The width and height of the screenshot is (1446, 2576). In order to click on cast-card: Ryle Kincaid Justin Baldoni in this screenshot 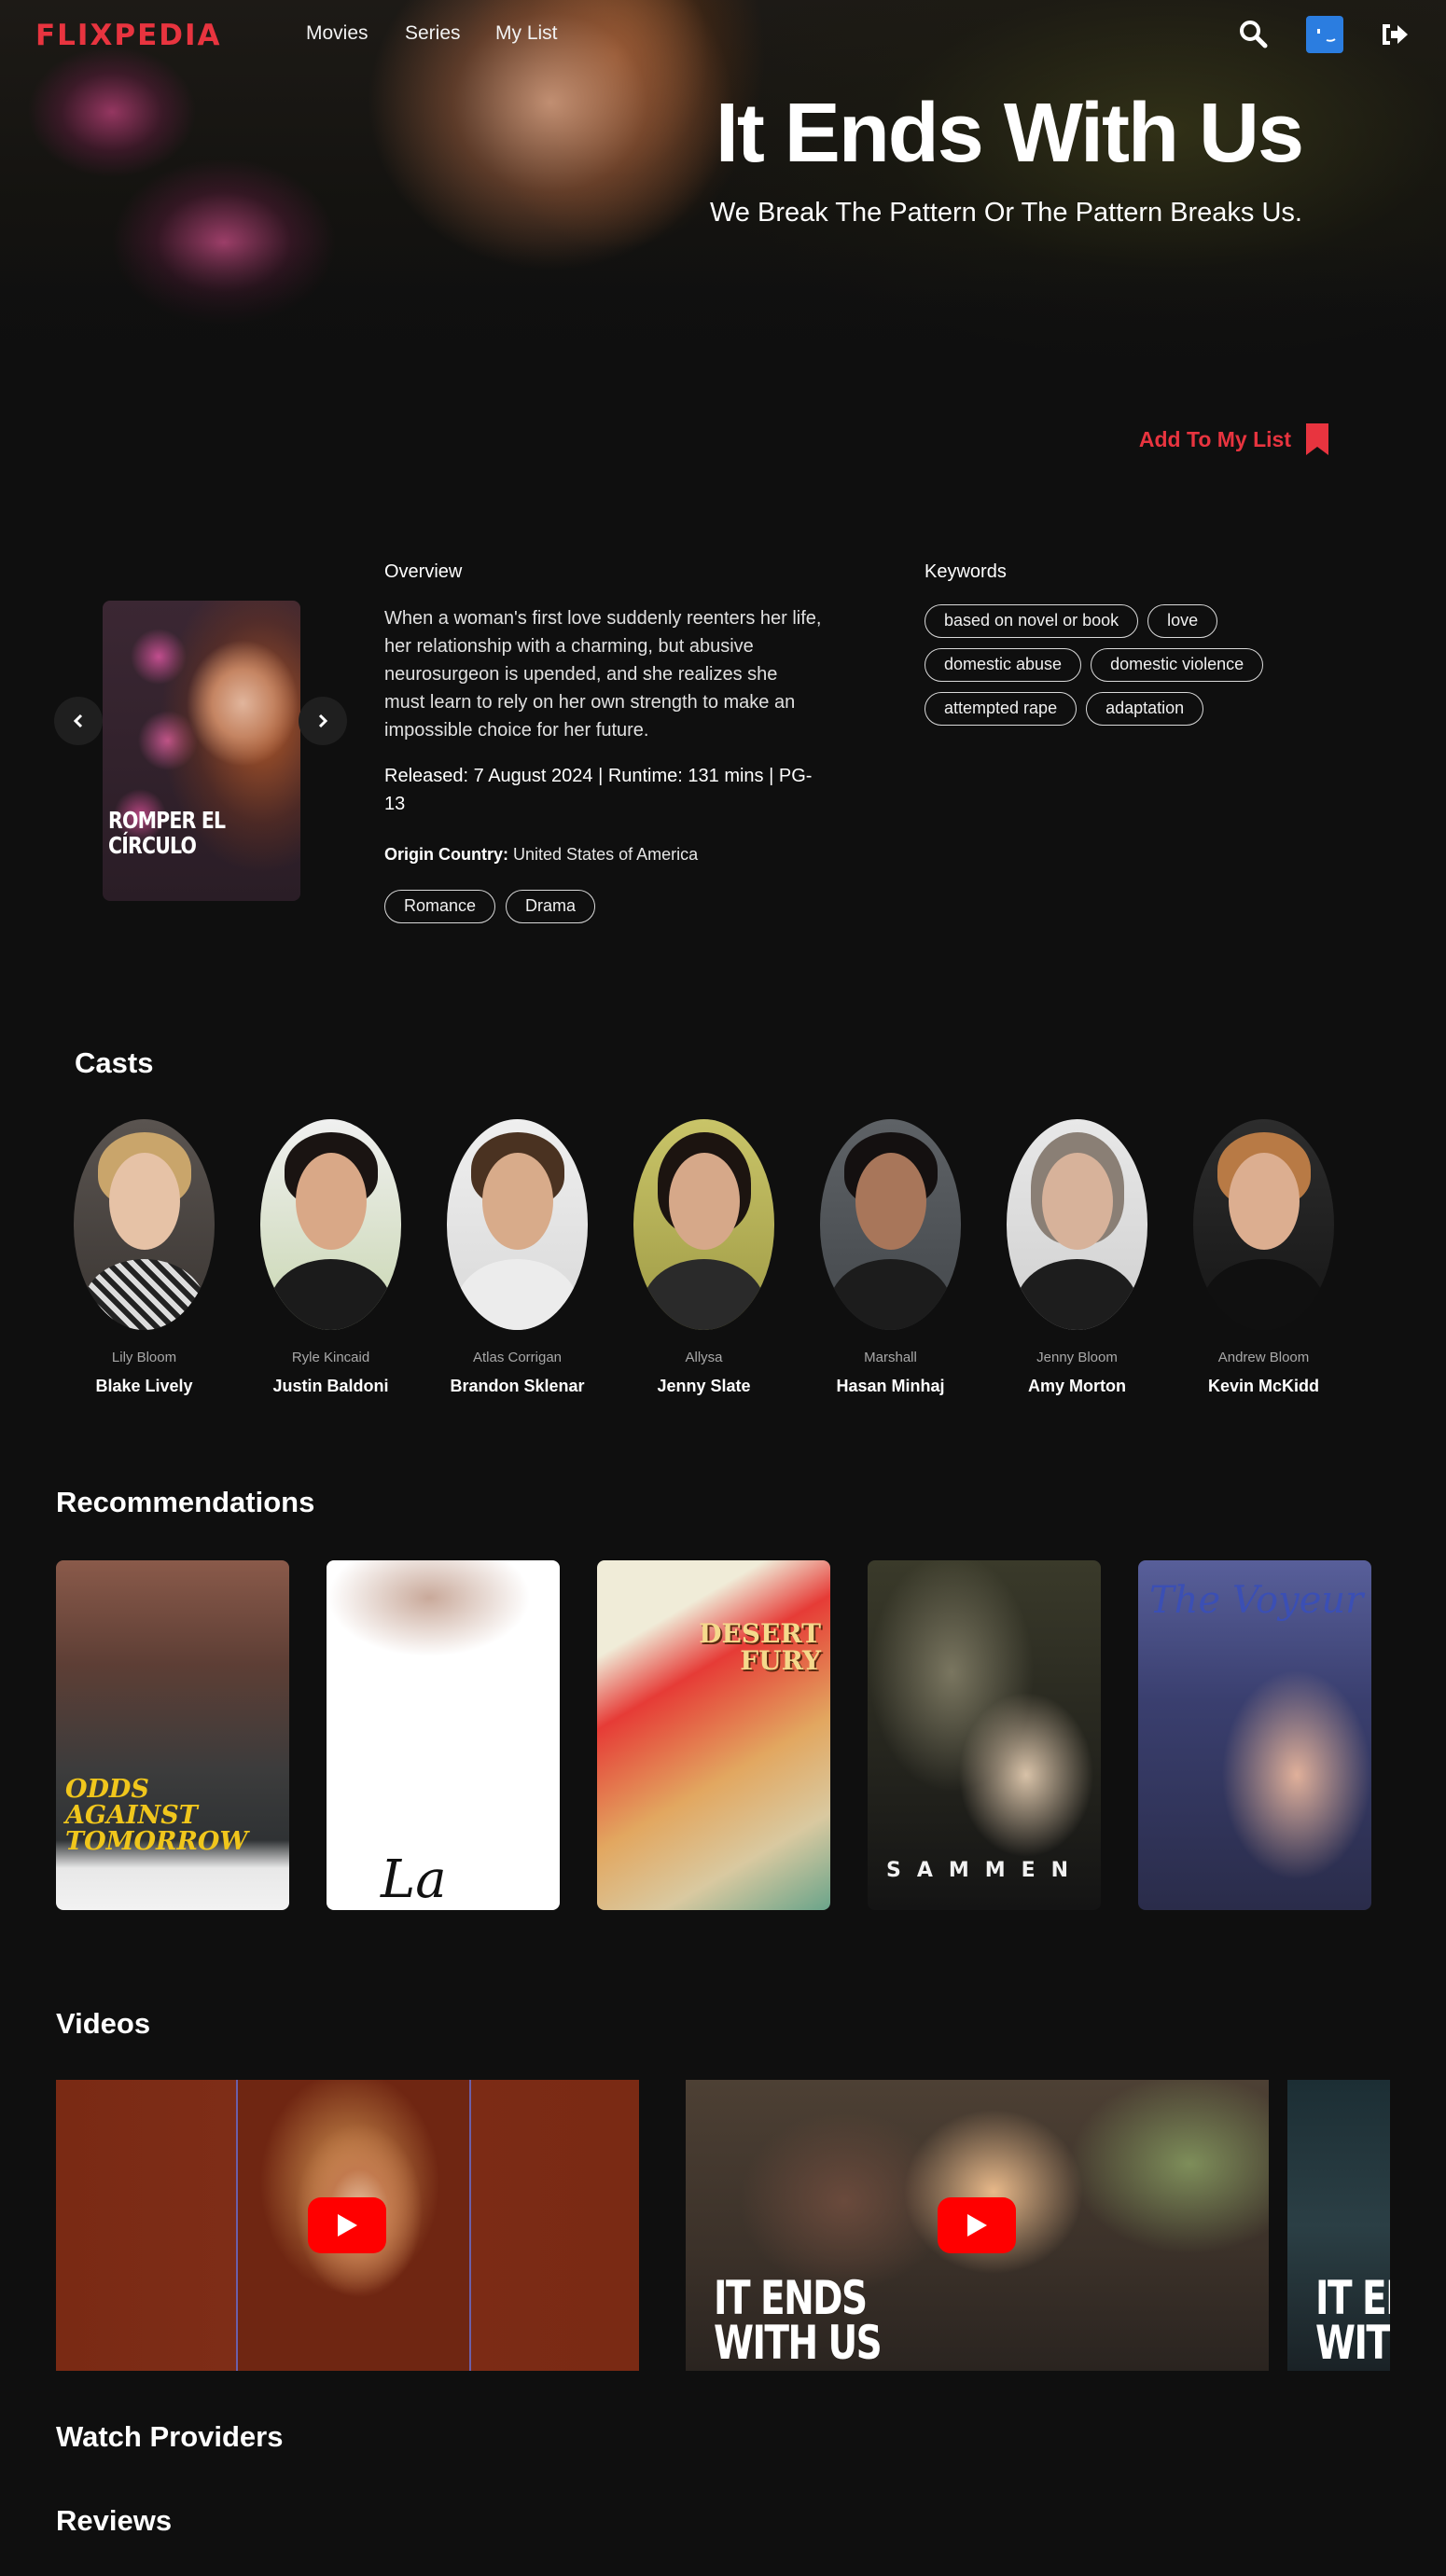, I will do `click(330, 1257)`.